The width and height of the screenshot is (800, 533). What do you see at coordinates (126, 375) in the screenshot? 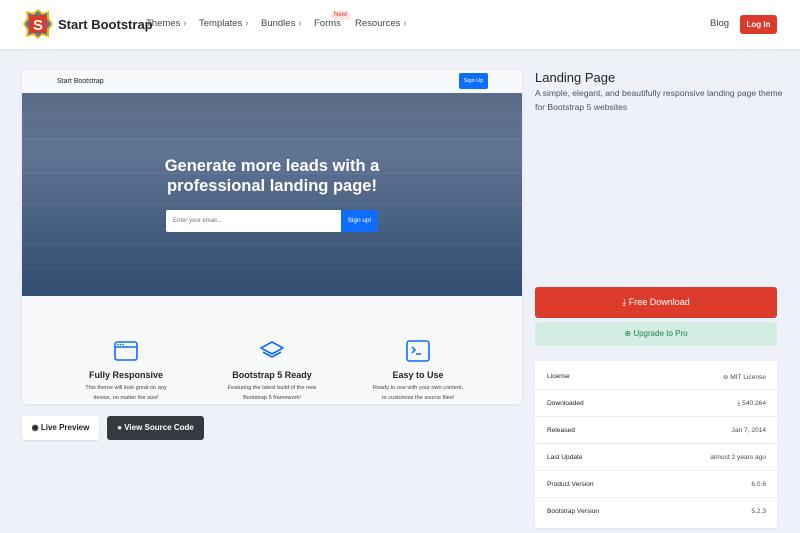
I see `feature-title: Fully Responsive` at bounding box center [126, 375].